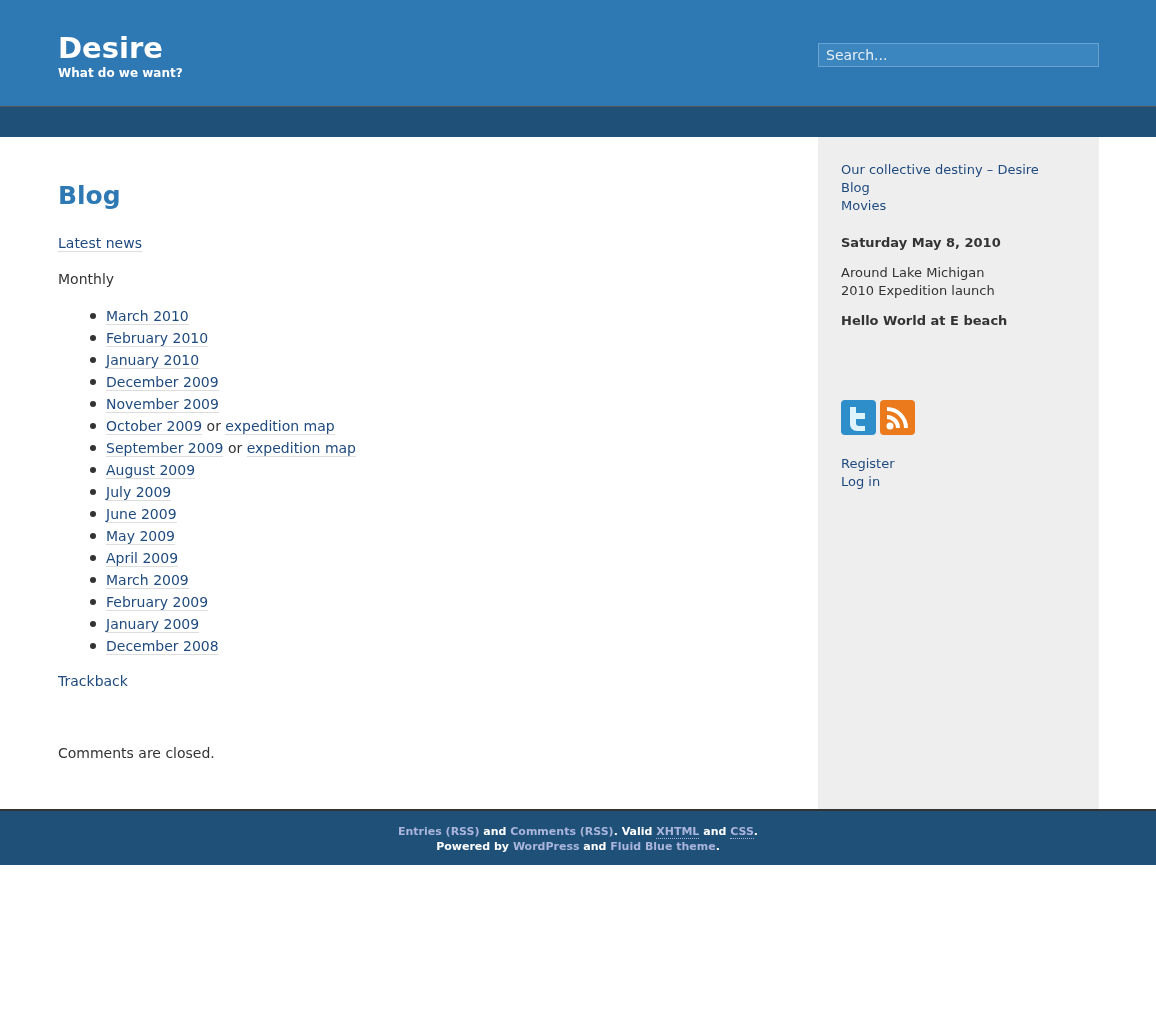 The width and height of the screenshot is (1156, 1025). I want to click on archive-link: July 2009, so click(139, 492).